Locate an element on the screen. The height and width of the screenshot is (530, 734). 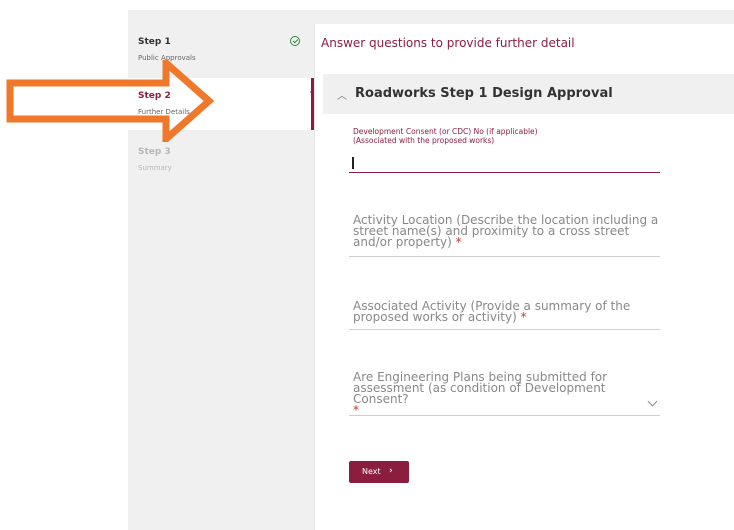
step-title: Step 1 is located at coordinates (154, 42).